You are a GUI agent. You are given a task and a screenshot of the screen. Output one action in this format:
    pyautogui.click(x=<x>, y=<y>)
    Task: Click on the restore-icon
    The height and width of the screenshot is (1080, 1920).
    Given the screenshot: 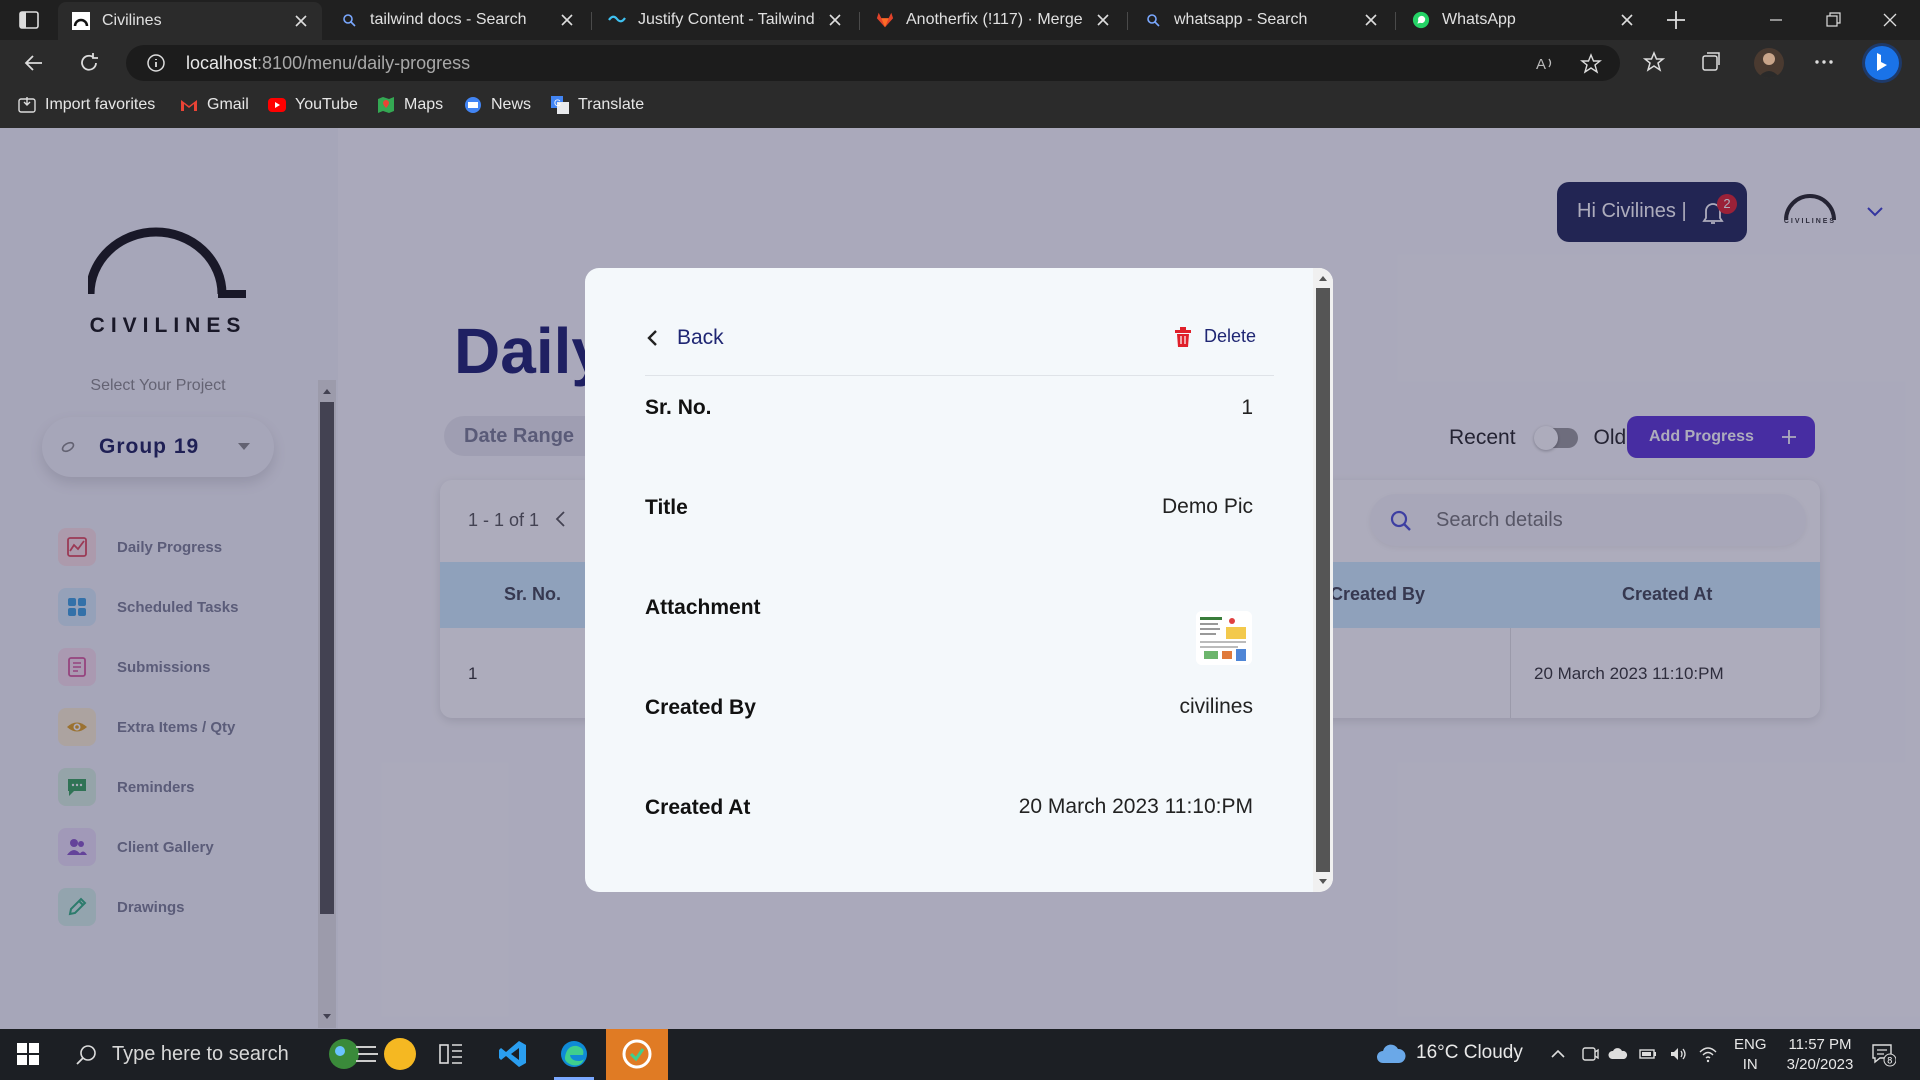 What is the action you would take?
    pyautogui.click(x=1833, y=20)
    